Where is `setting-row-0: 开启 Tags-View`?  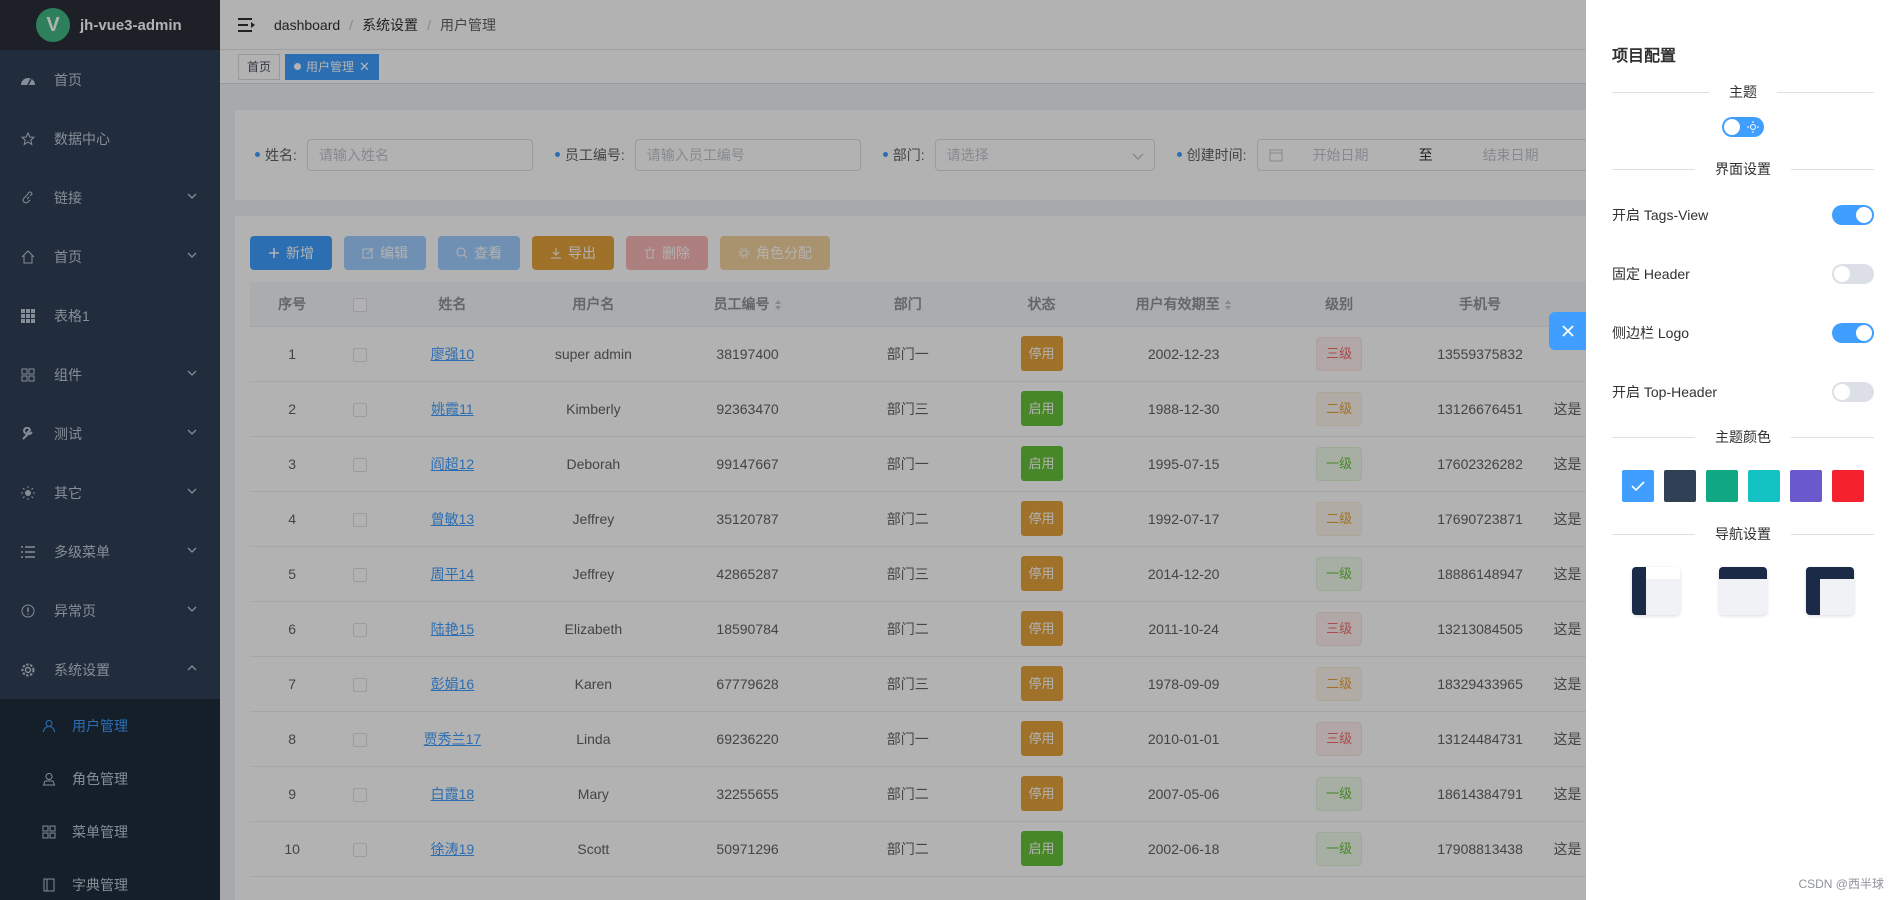
setting-row-0: 开启 Tags-View is located at coordinates (1743, 214).